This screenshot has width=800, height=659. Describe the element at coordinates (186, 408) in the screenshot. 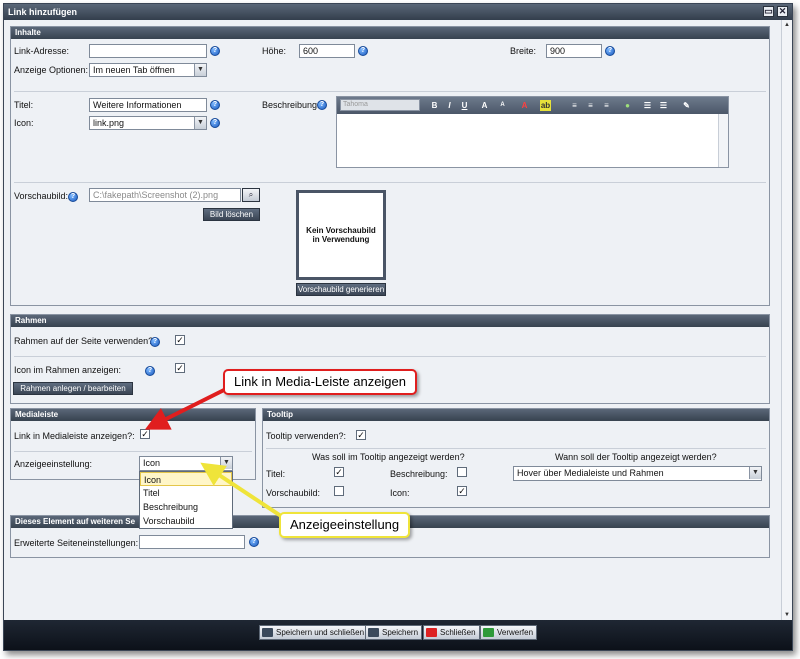

I see `arrow-red` at that location.